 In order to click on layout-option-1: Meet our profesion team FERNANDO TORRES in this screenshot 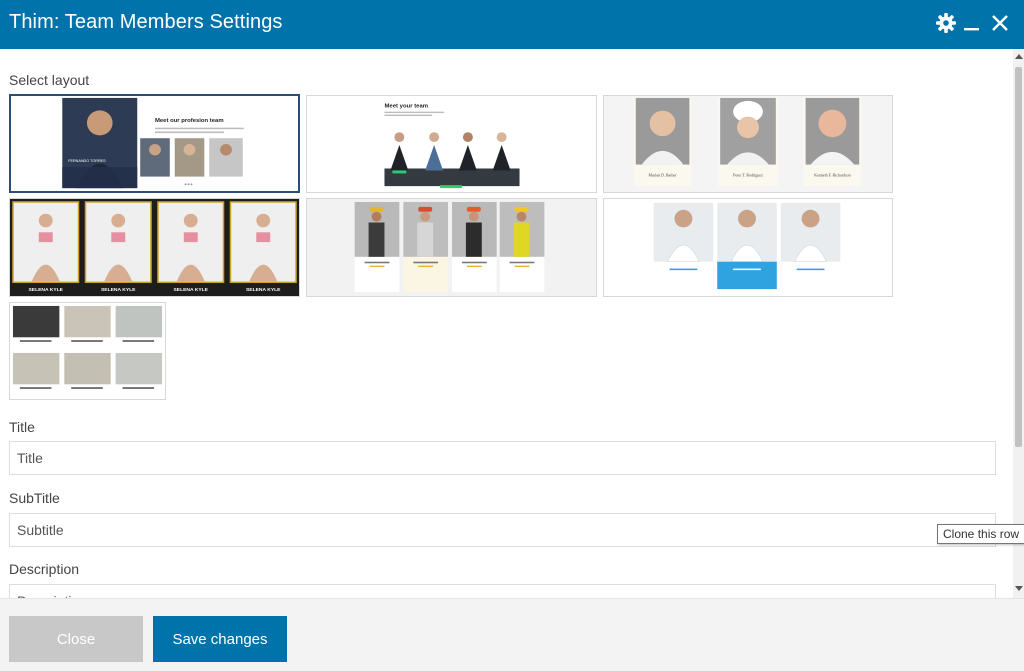, I will do `click(154, 143)`.